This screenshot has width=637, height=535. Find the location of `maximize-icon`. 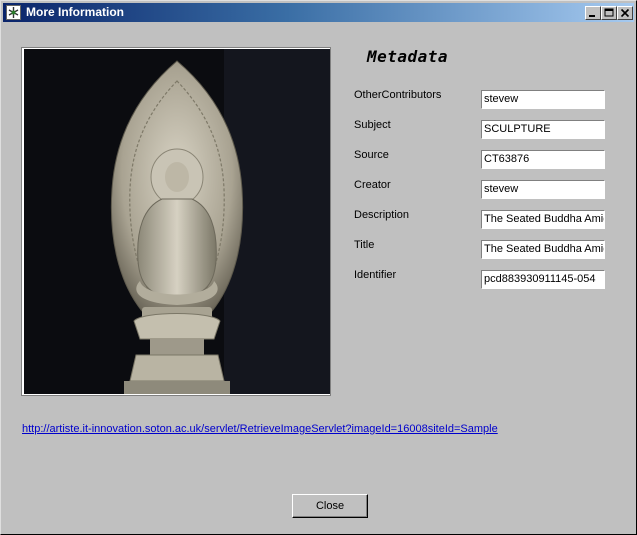

maximize-icon is located at coordinates (609, 12).